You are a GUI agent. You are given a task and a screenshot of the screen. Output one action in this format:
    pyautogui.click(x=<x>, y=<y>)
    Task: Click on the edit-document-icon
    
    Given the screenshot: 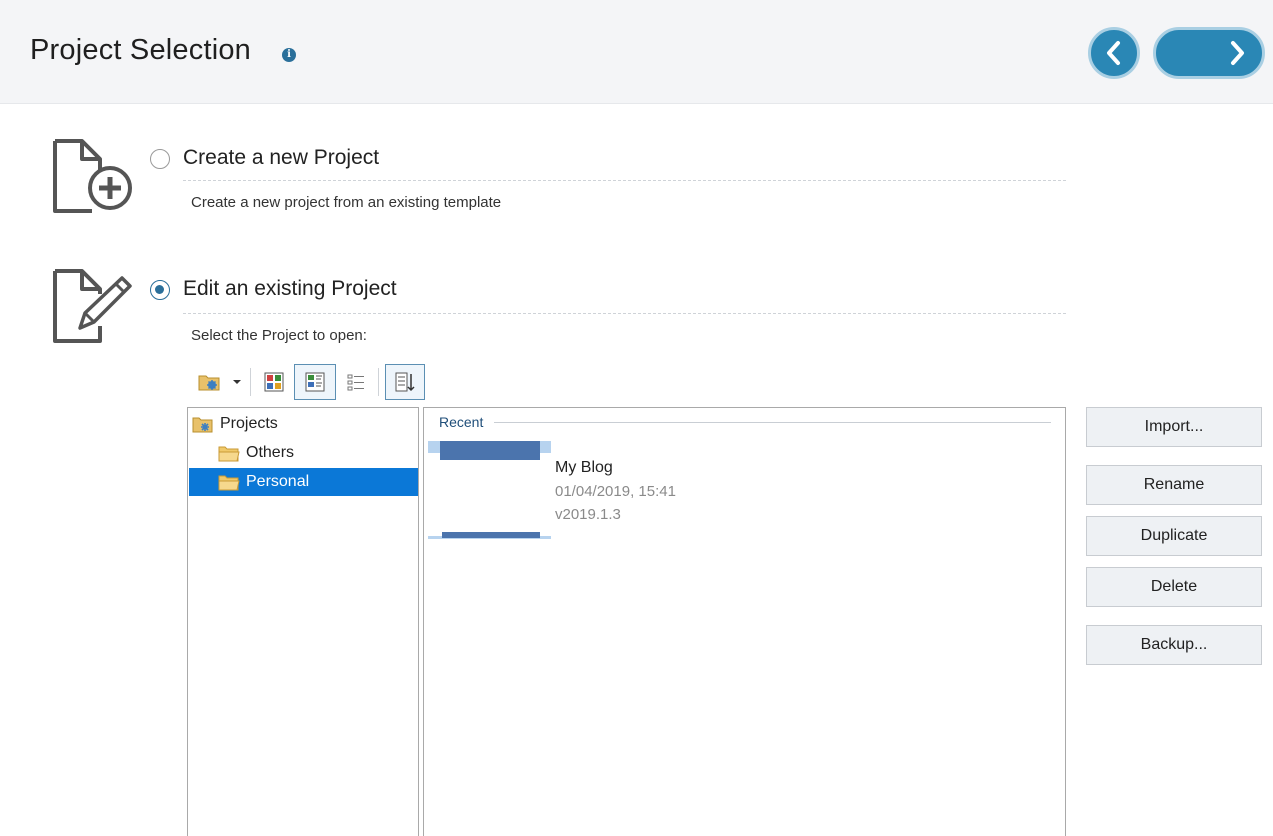 What is the action you would take?
    pyautogui.click(x=92, y=306)
    